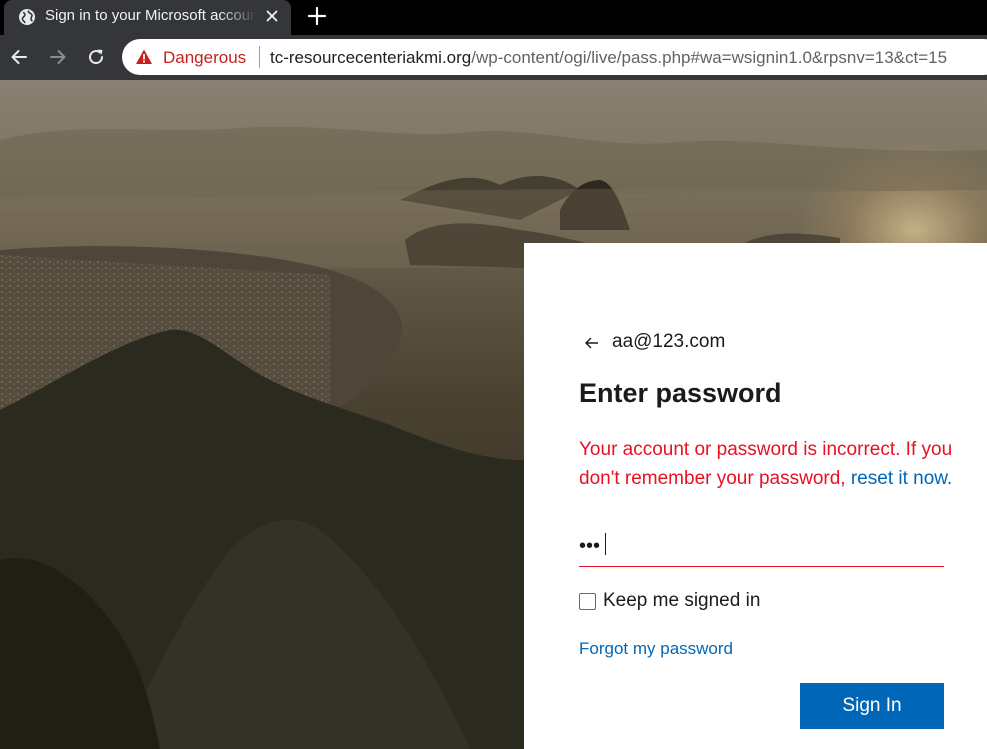 The width and height of the screenshot is (987, 749). I want to click on keep-signed-in-label: Keep me signed in, so click(681, 601).